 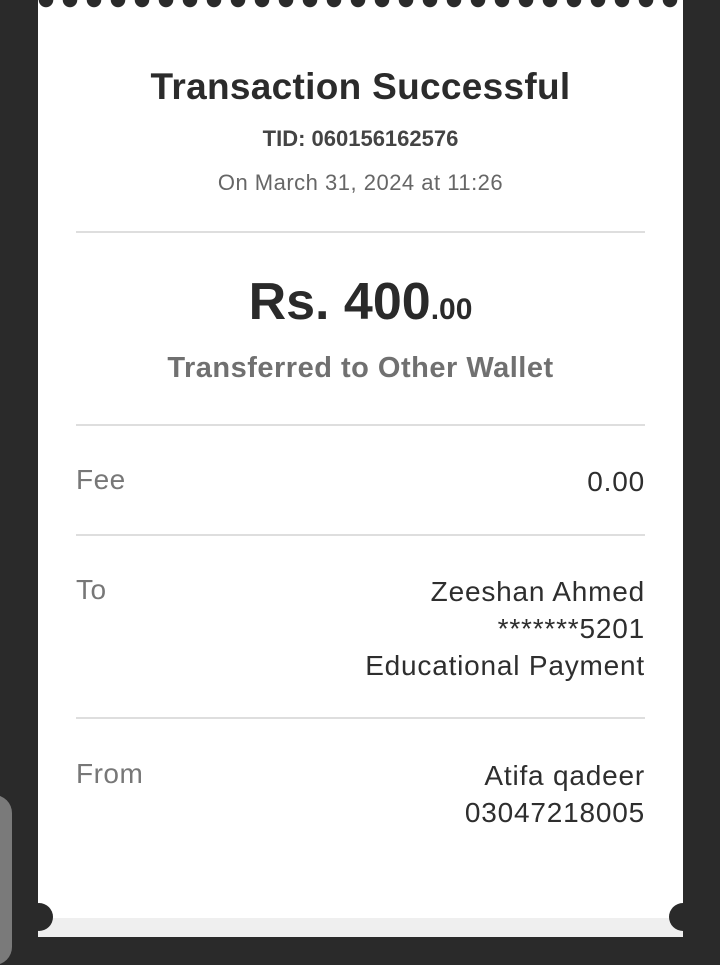 What do you see at coordinates (451, 309) in the screenshot?
I see `amount-decimal: .00` at bounding box center [451, 309].